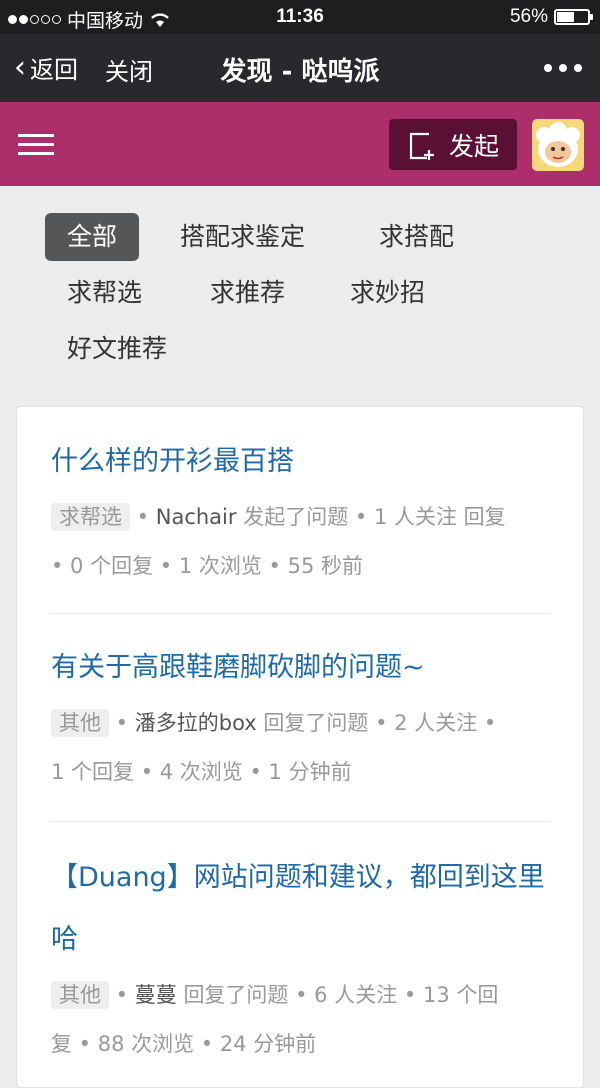  What do you see at coordinates (196, 723) in the screenshot?
I see `question-user: 潘多拉的box` at bounding box center [196, 723].